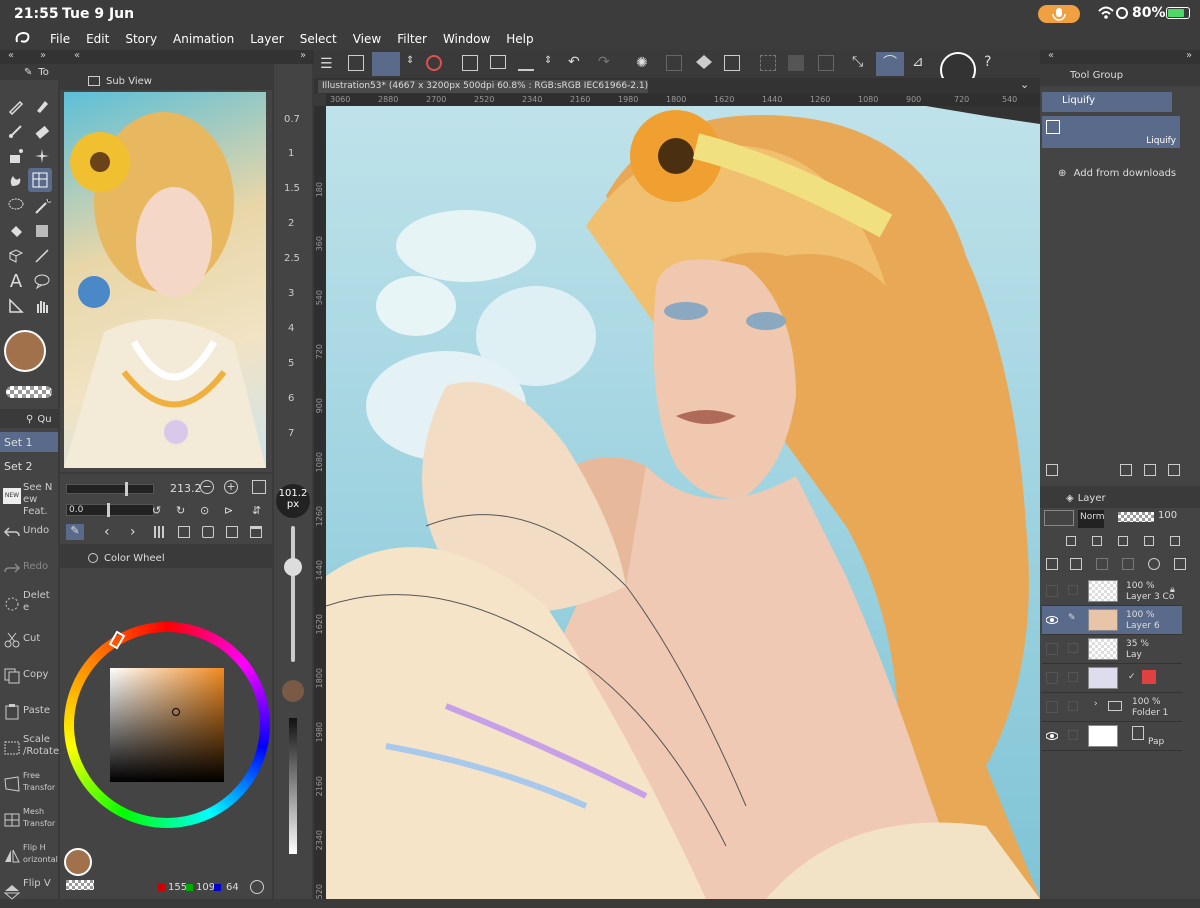  I want to click on folder-expand-icon: ›, so click(1096, 704).